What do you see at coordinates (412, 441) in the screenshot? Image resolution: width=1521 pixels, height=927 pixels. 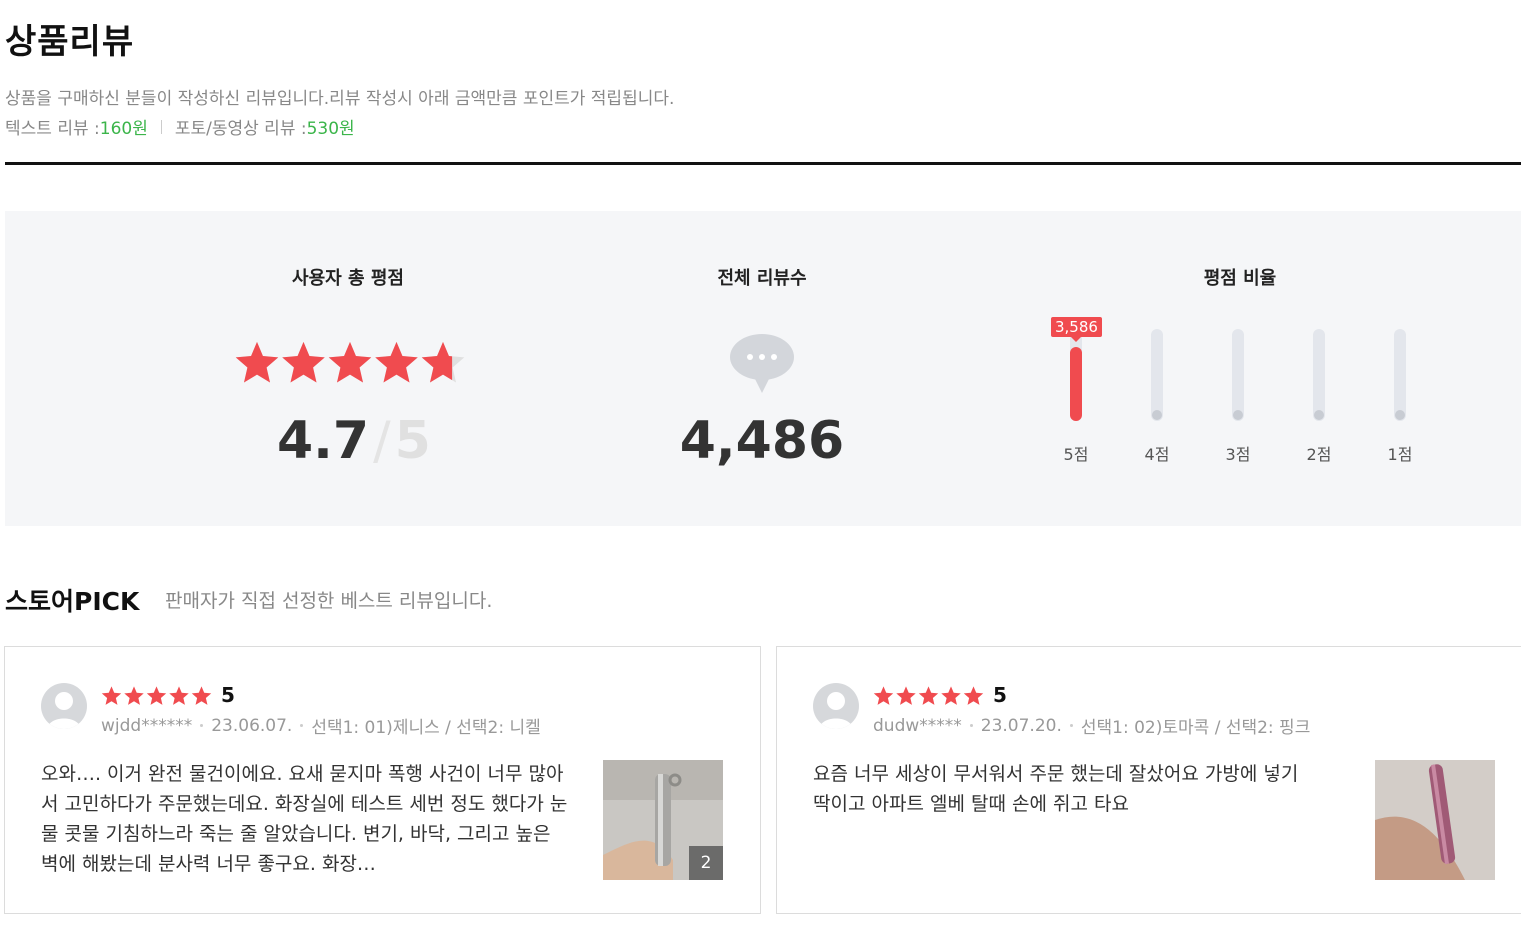 I see `rating-max: 5` at bounding box center [412, 441].